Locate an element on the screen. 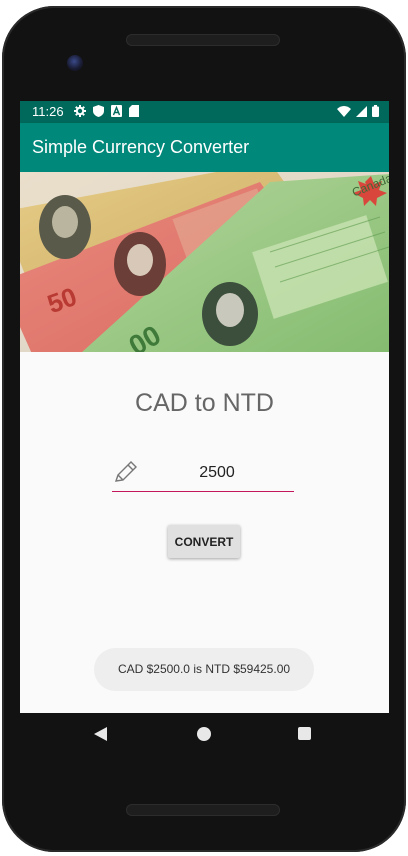 Image resolution: width=408 pixels, height=856 pixels. amount-input is located at coordinates (217, 473).